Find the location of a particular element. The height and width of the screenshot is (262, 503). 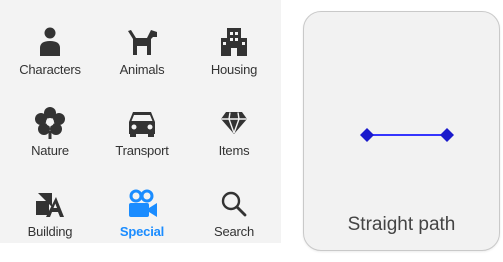

card-title: Straight path is located at coordinates (401, 224).